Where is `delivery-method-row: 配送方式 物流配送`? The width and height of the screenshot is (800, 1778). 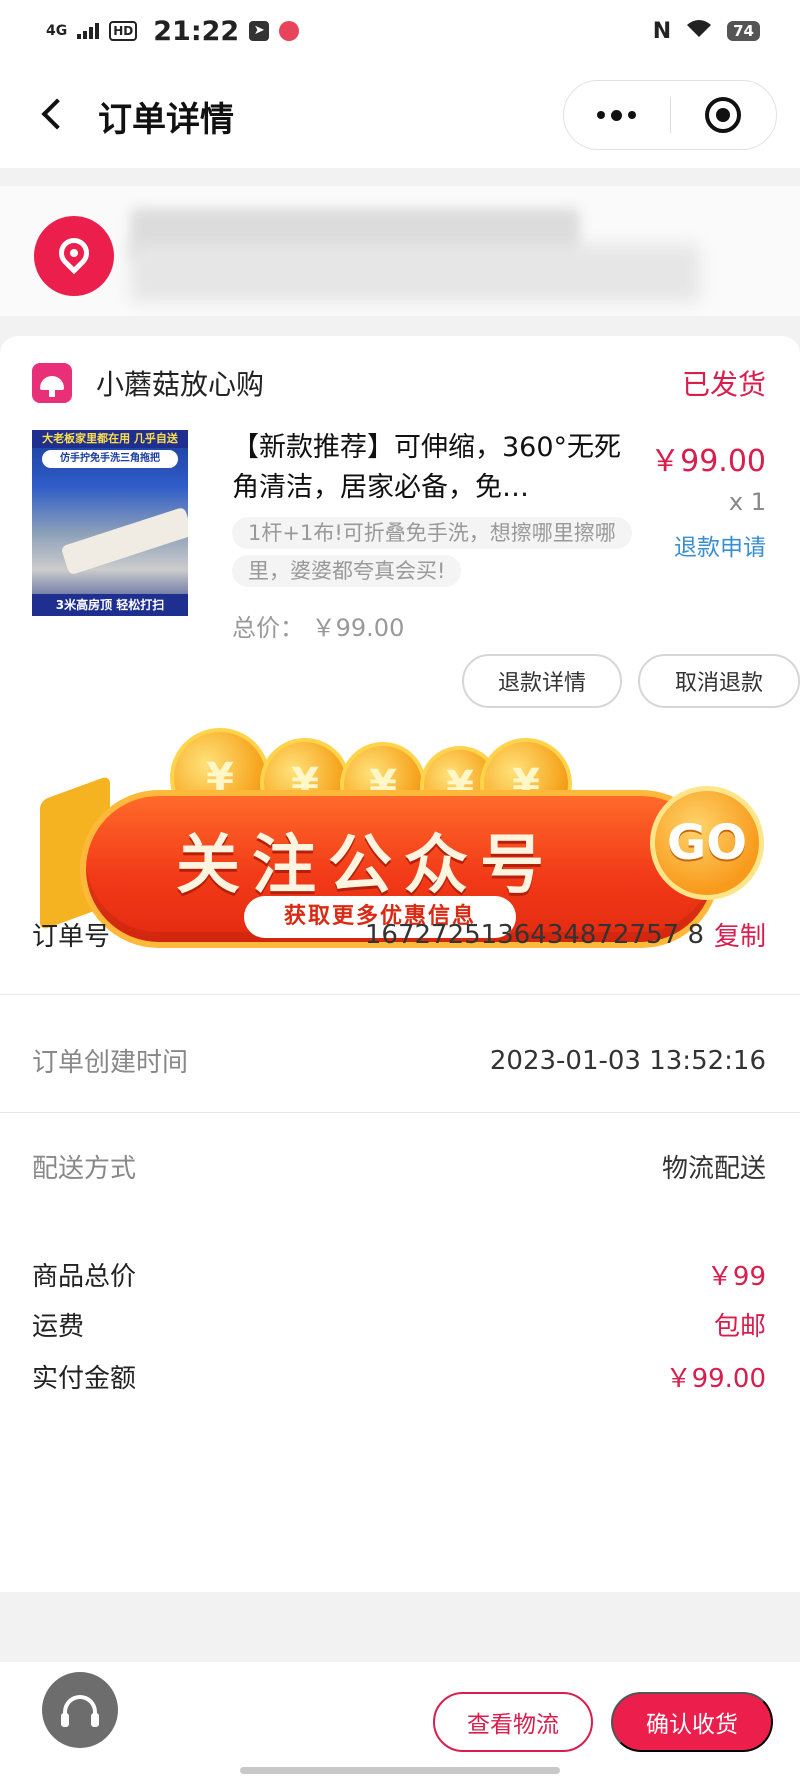 delivery-method-row: 配送方式 物流配送 is located at coordinates (399, 1166).